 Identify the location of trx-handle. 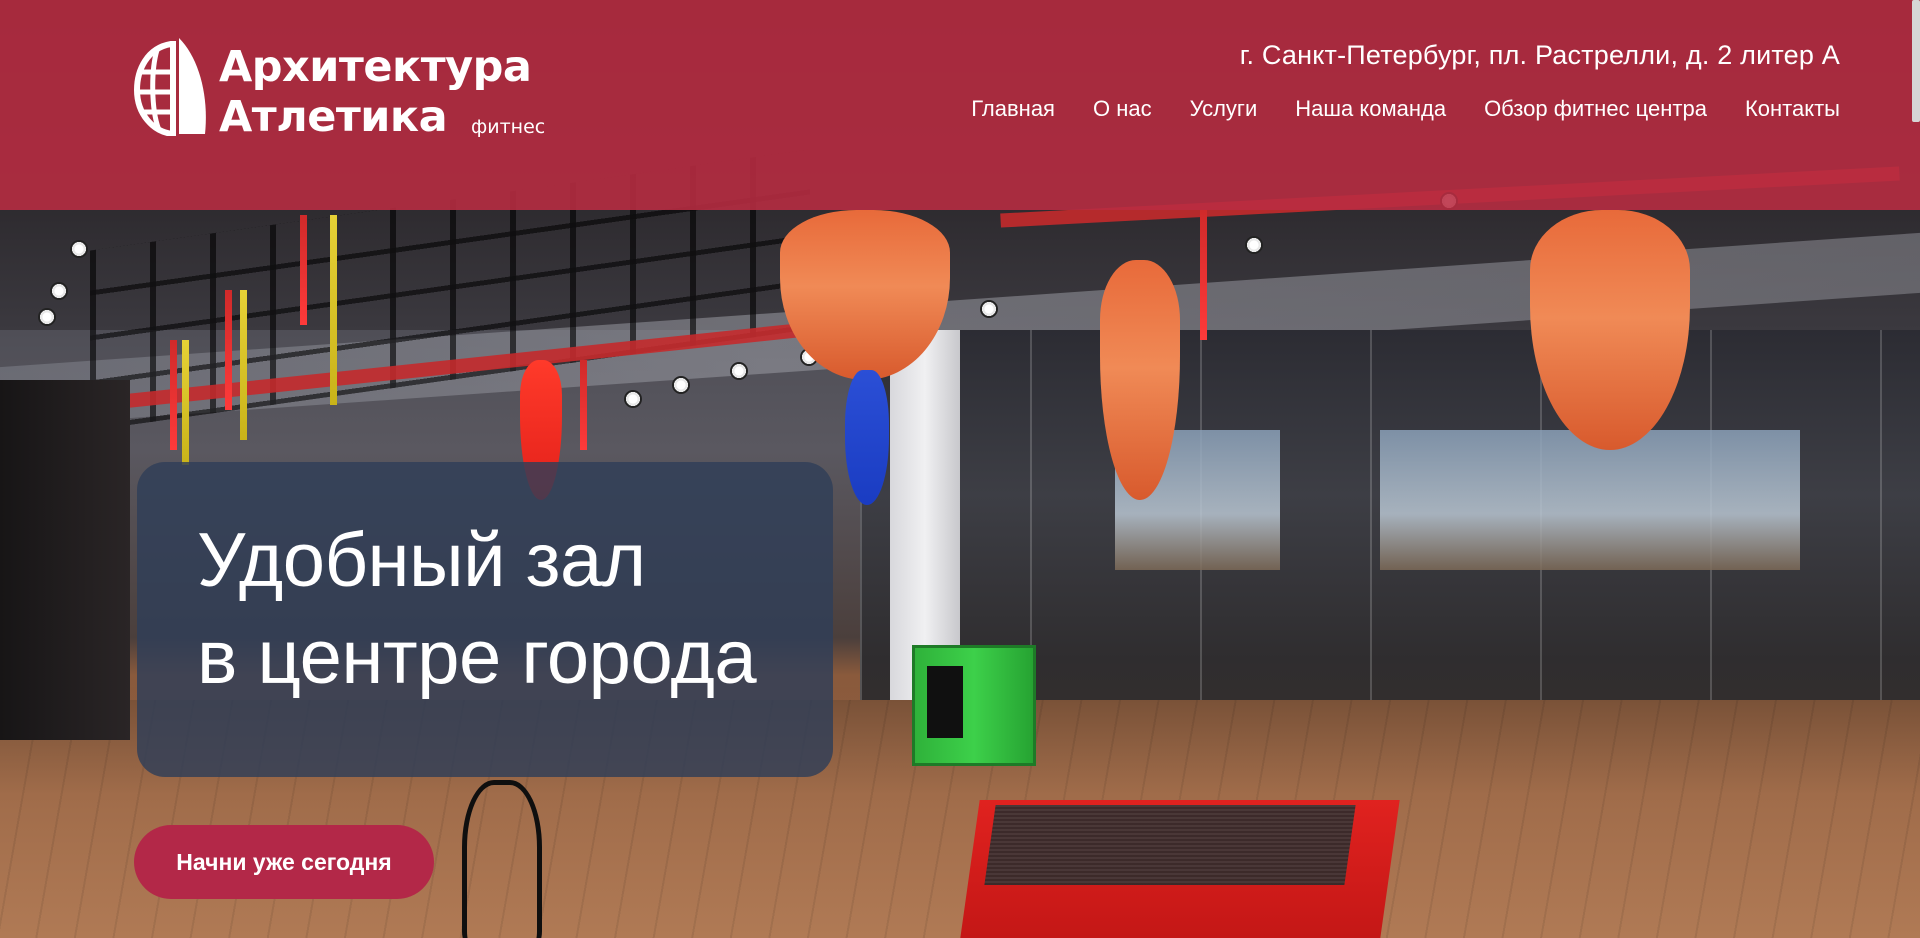
(502, 859).